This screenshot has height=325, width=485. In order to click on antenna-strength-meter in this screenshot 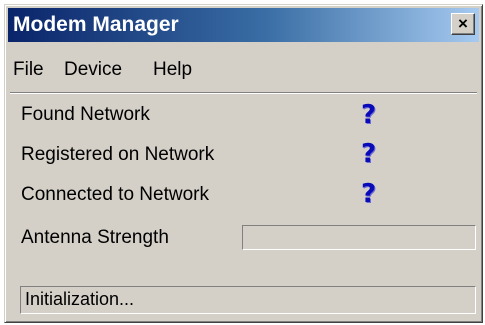, I will do `click(359, 237)`.